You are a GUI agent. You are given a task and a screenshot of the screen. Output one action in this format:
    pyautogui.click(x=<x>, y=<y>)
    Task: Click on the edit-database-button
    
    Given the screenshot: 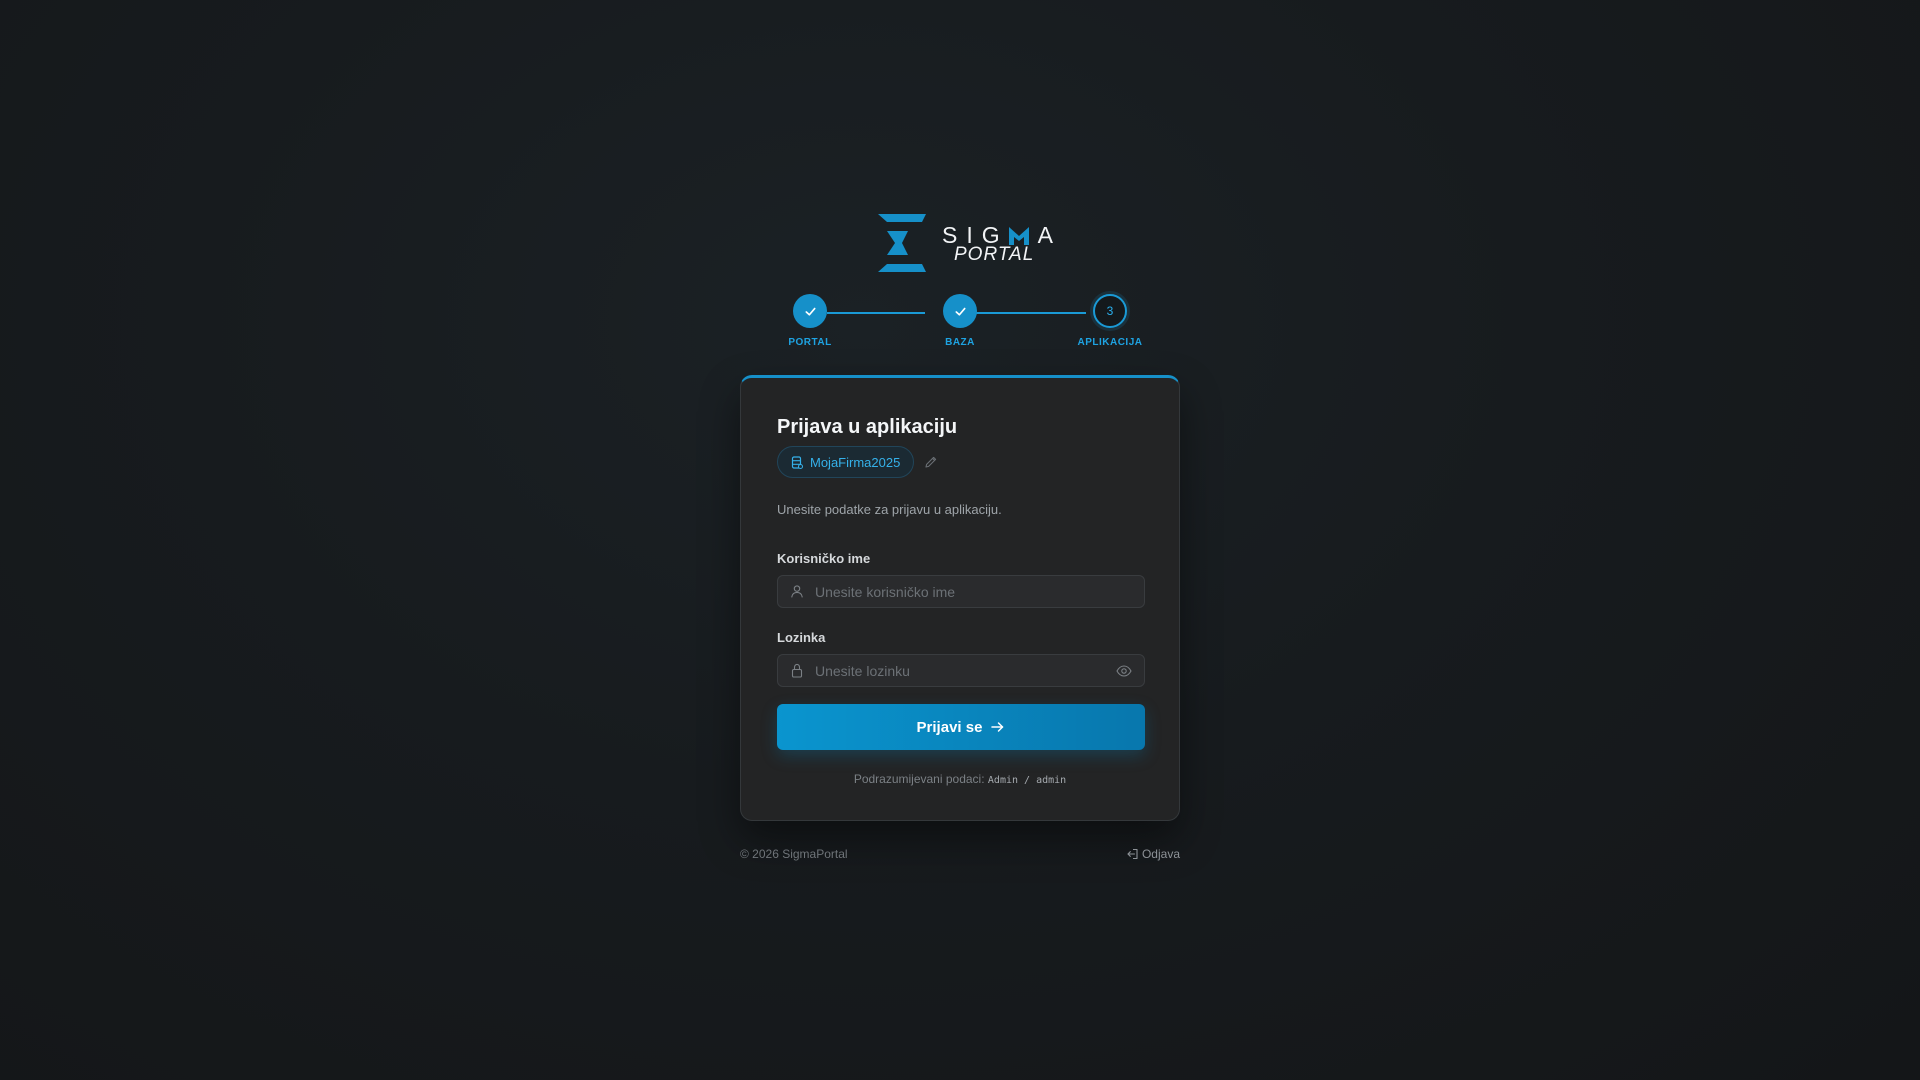 What is the action you would take?
    pyautogui.click(x=931, y=462)
    